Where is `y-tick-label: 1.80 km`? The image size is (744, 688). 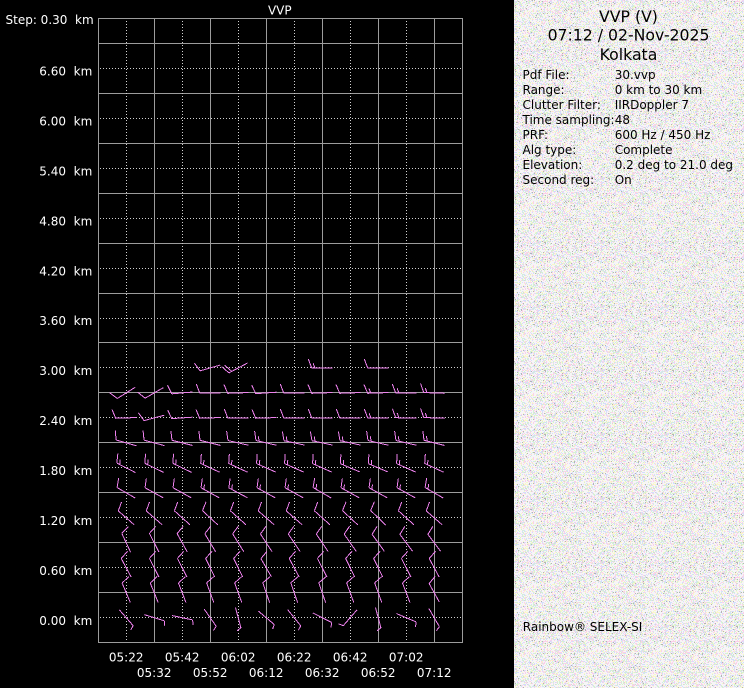
y-tick-label: 1.80 km is located at coordinates (65, 471).